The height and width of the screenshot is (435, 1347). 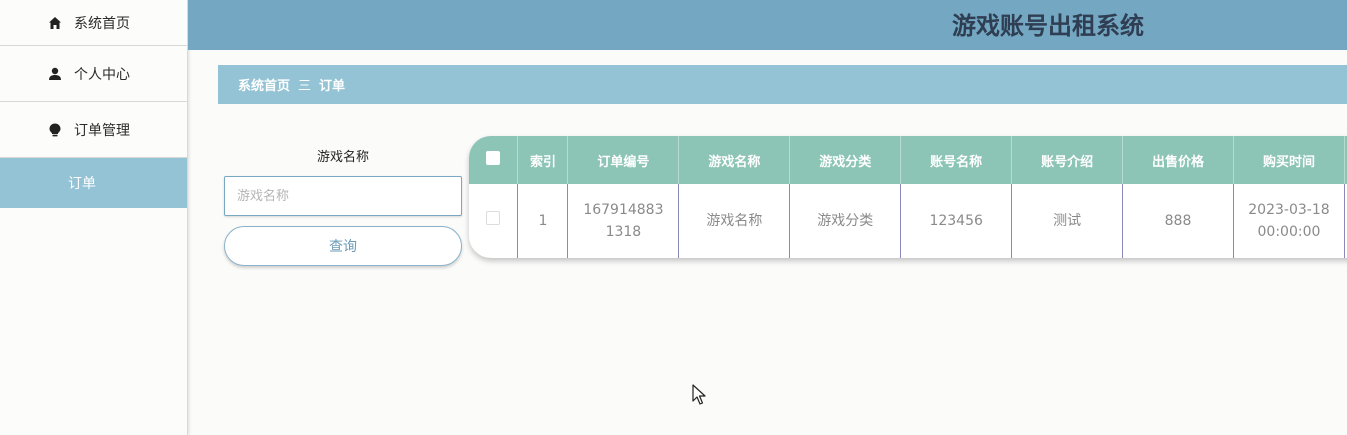 I want to click on table-cell: 888, so click(x=1178, y=221).